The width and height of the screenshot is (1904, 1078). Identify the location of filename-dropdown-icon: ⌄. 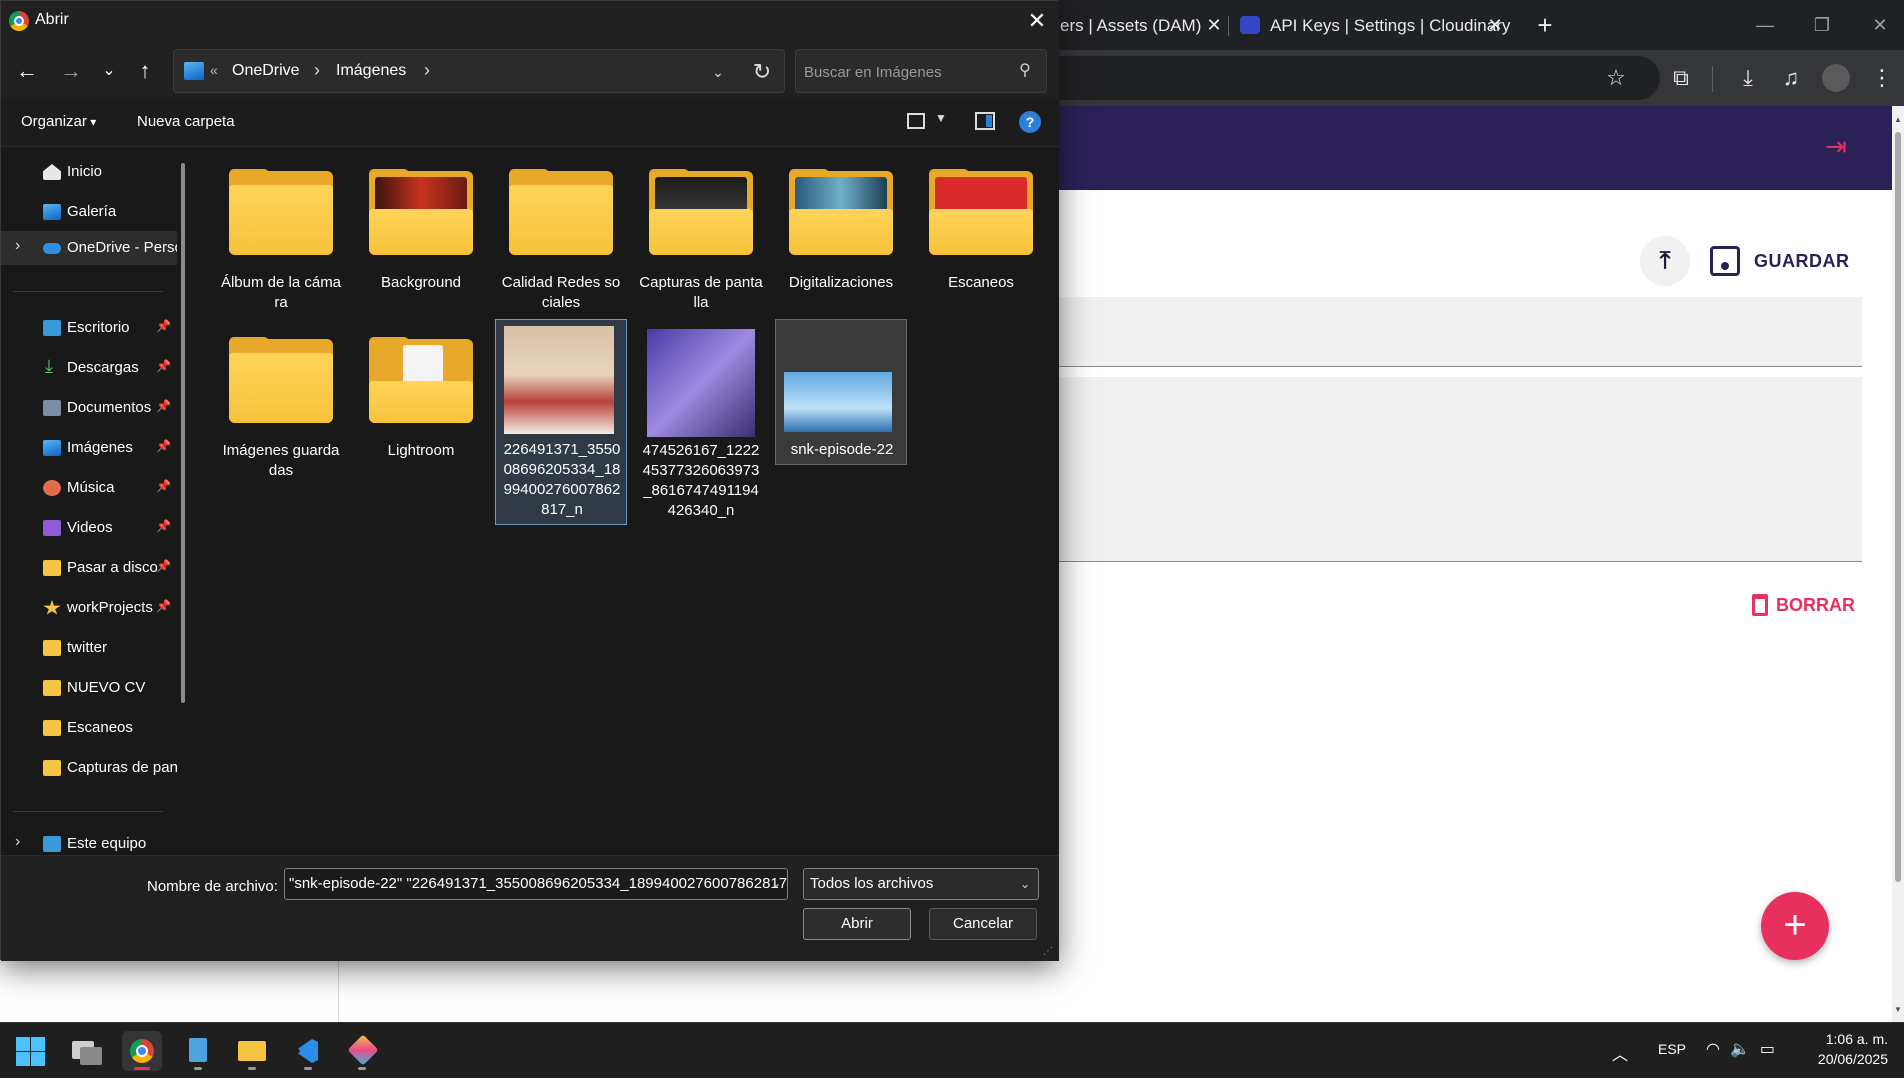
(776, 883).